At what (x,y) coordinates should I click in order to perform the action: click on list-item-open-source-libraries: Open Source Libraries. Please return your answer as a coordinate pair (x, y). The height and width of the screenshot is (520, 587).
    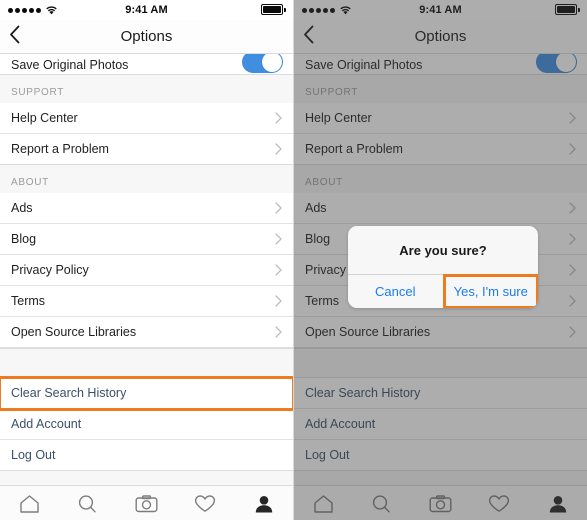
    Looking at the image, I should click on (146, 332).